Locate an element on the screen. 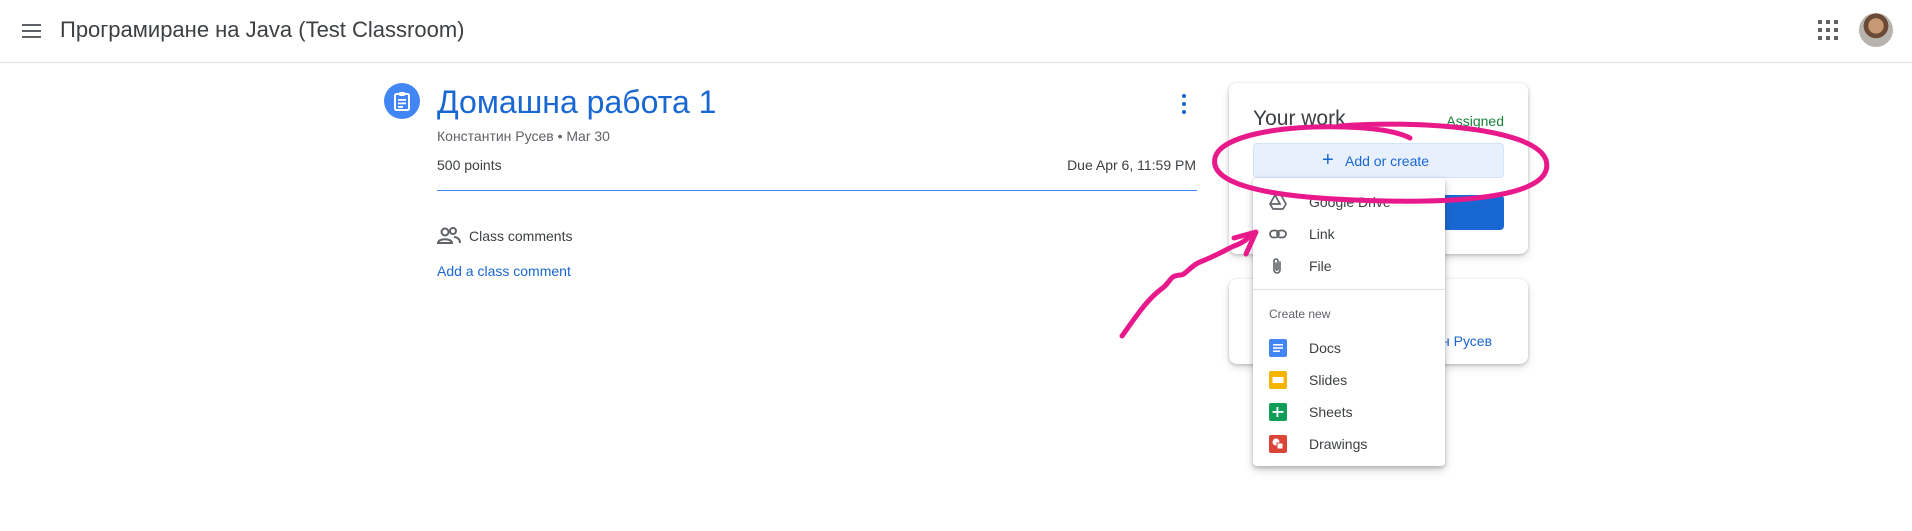 The width and height of the screenshot is (1912, 531). plus-icon: + is located at coordinates (1328, 160).